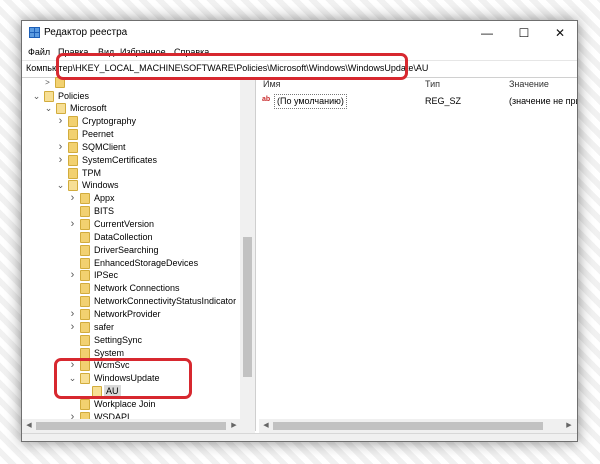 The height and width of the screenshot is (464, 600). I want to click on string-value-icon: ab, so click(266, 99).